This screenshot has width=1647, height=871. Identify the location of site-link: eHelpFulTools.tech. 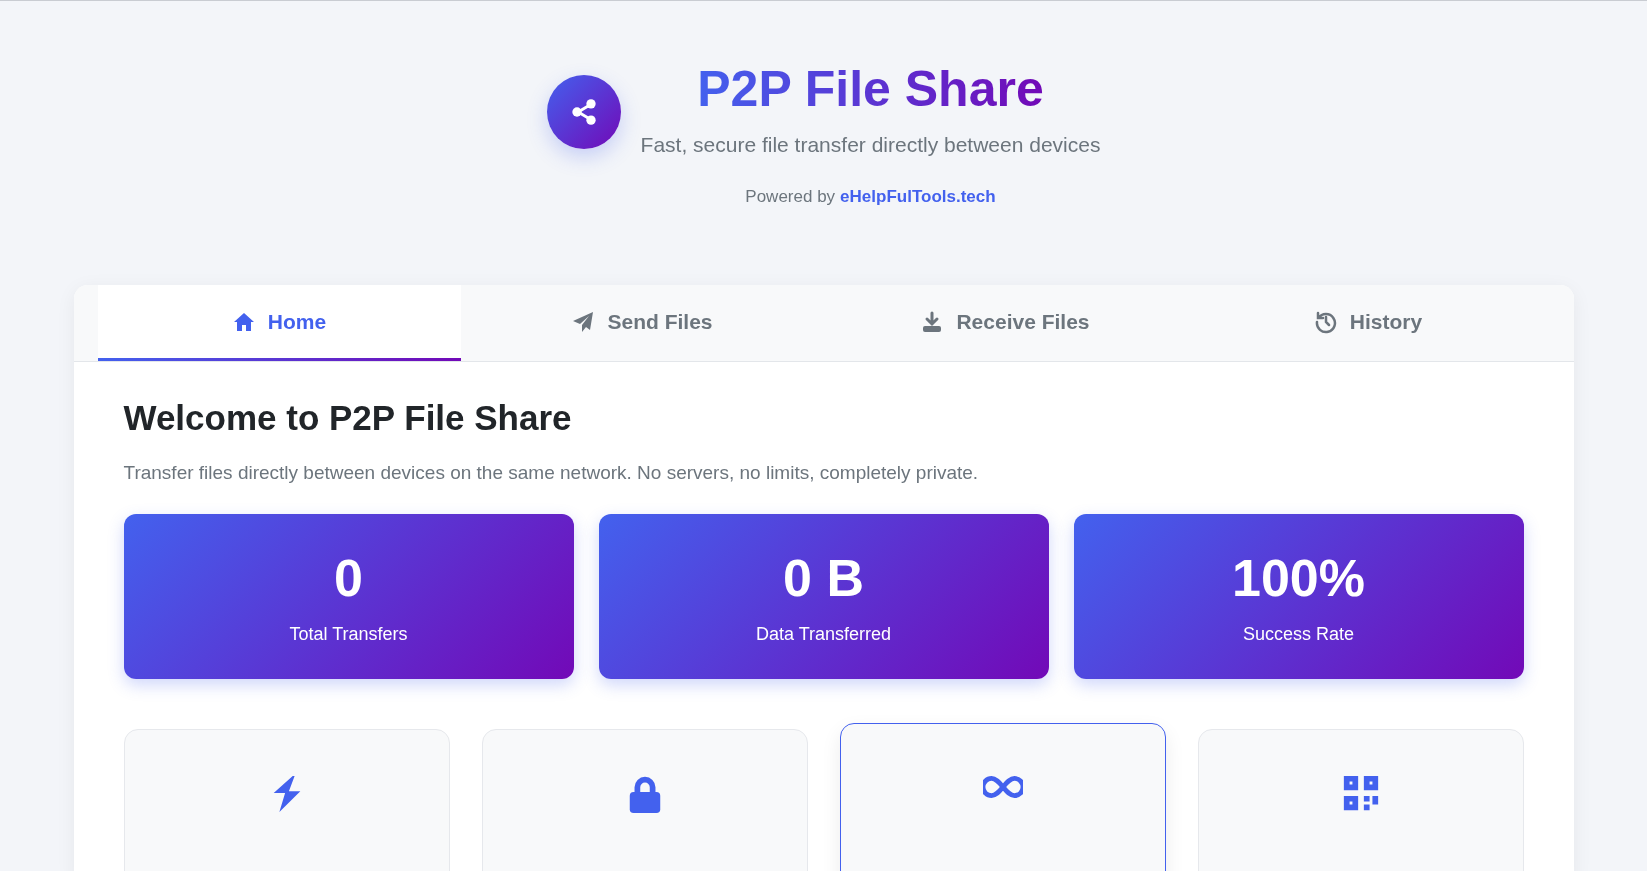
(918, 197).